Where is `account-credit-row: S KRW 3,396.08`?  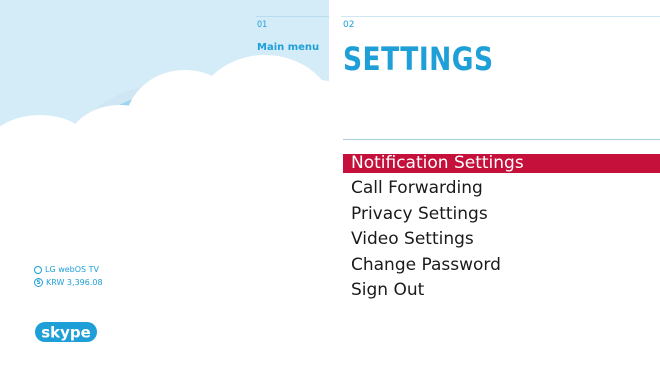
account-credit-row: S KRW 3,396.08 is located at coordinates (68, 282).